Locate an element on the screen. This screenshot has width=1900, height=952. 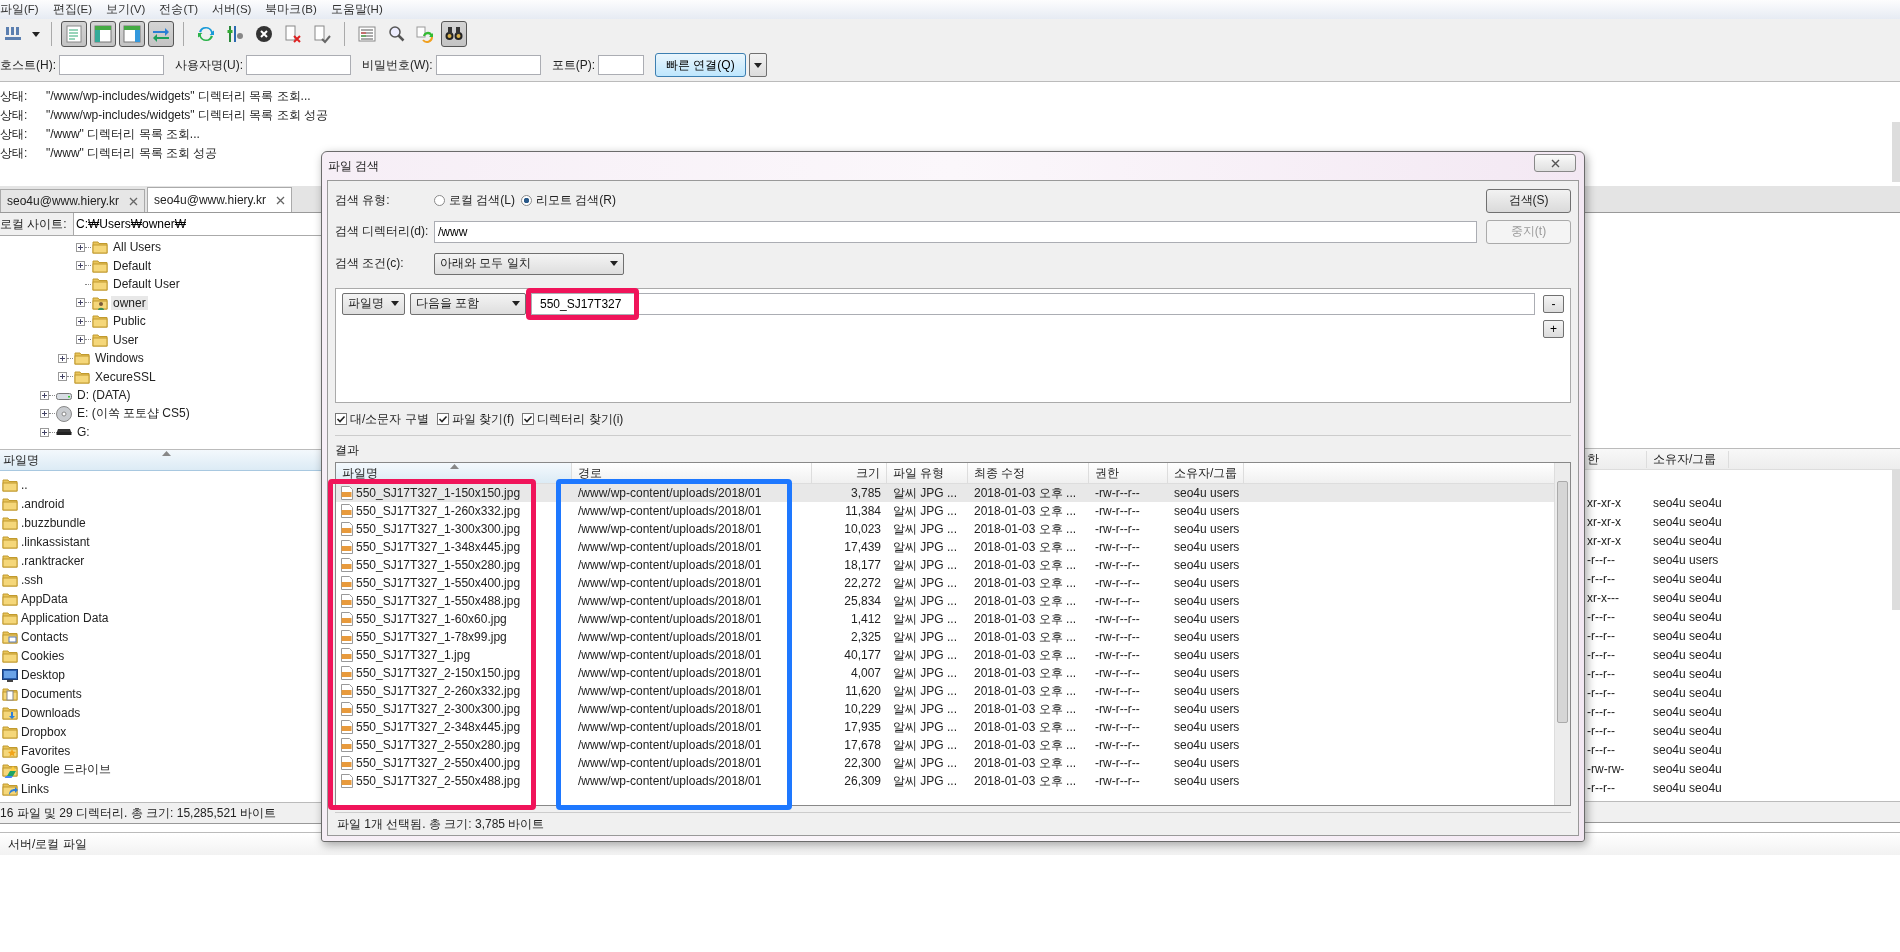
menu-item: 파일(F) is located at coordinates (26, 9).